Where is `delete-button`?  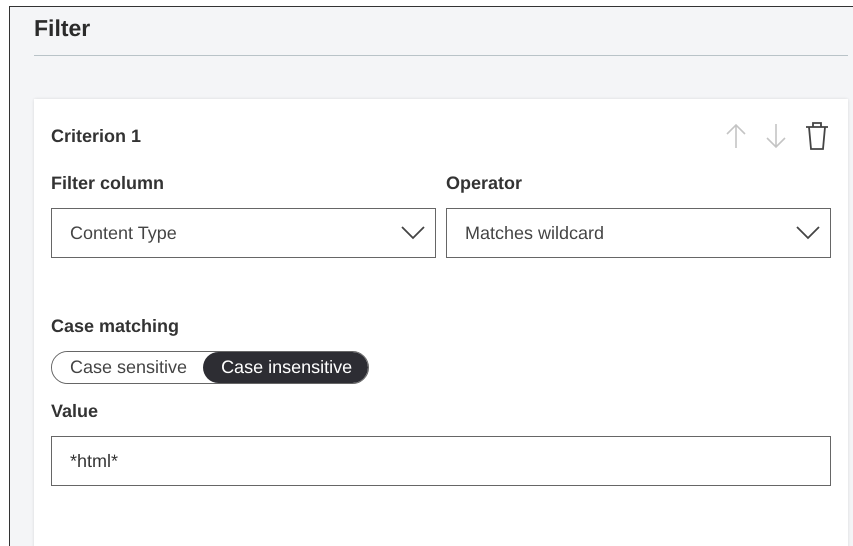 delete-button is located at coordinates (817, 136).